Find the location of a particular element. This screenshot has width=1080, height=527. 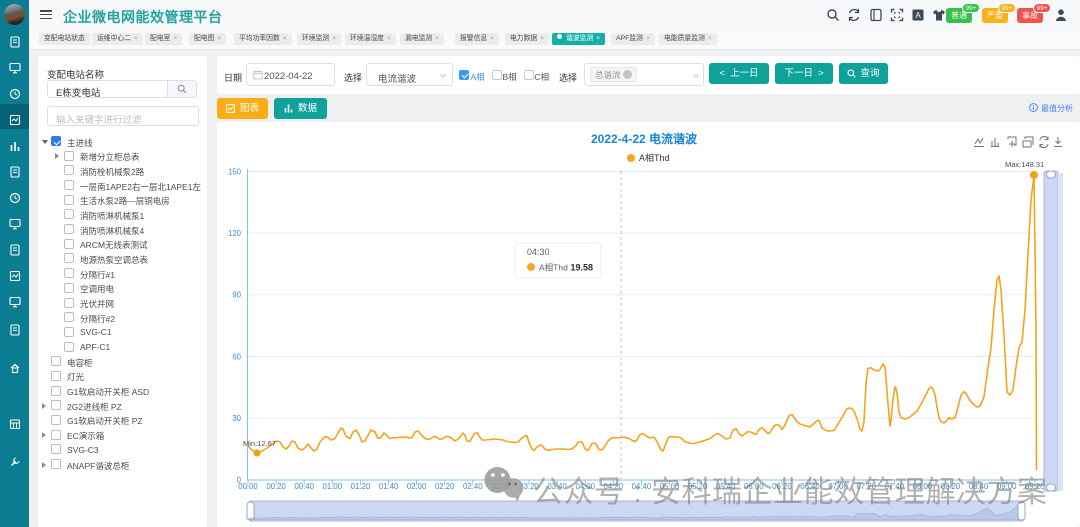

svg-text: 01:00 is located at coordinates (333, 486).